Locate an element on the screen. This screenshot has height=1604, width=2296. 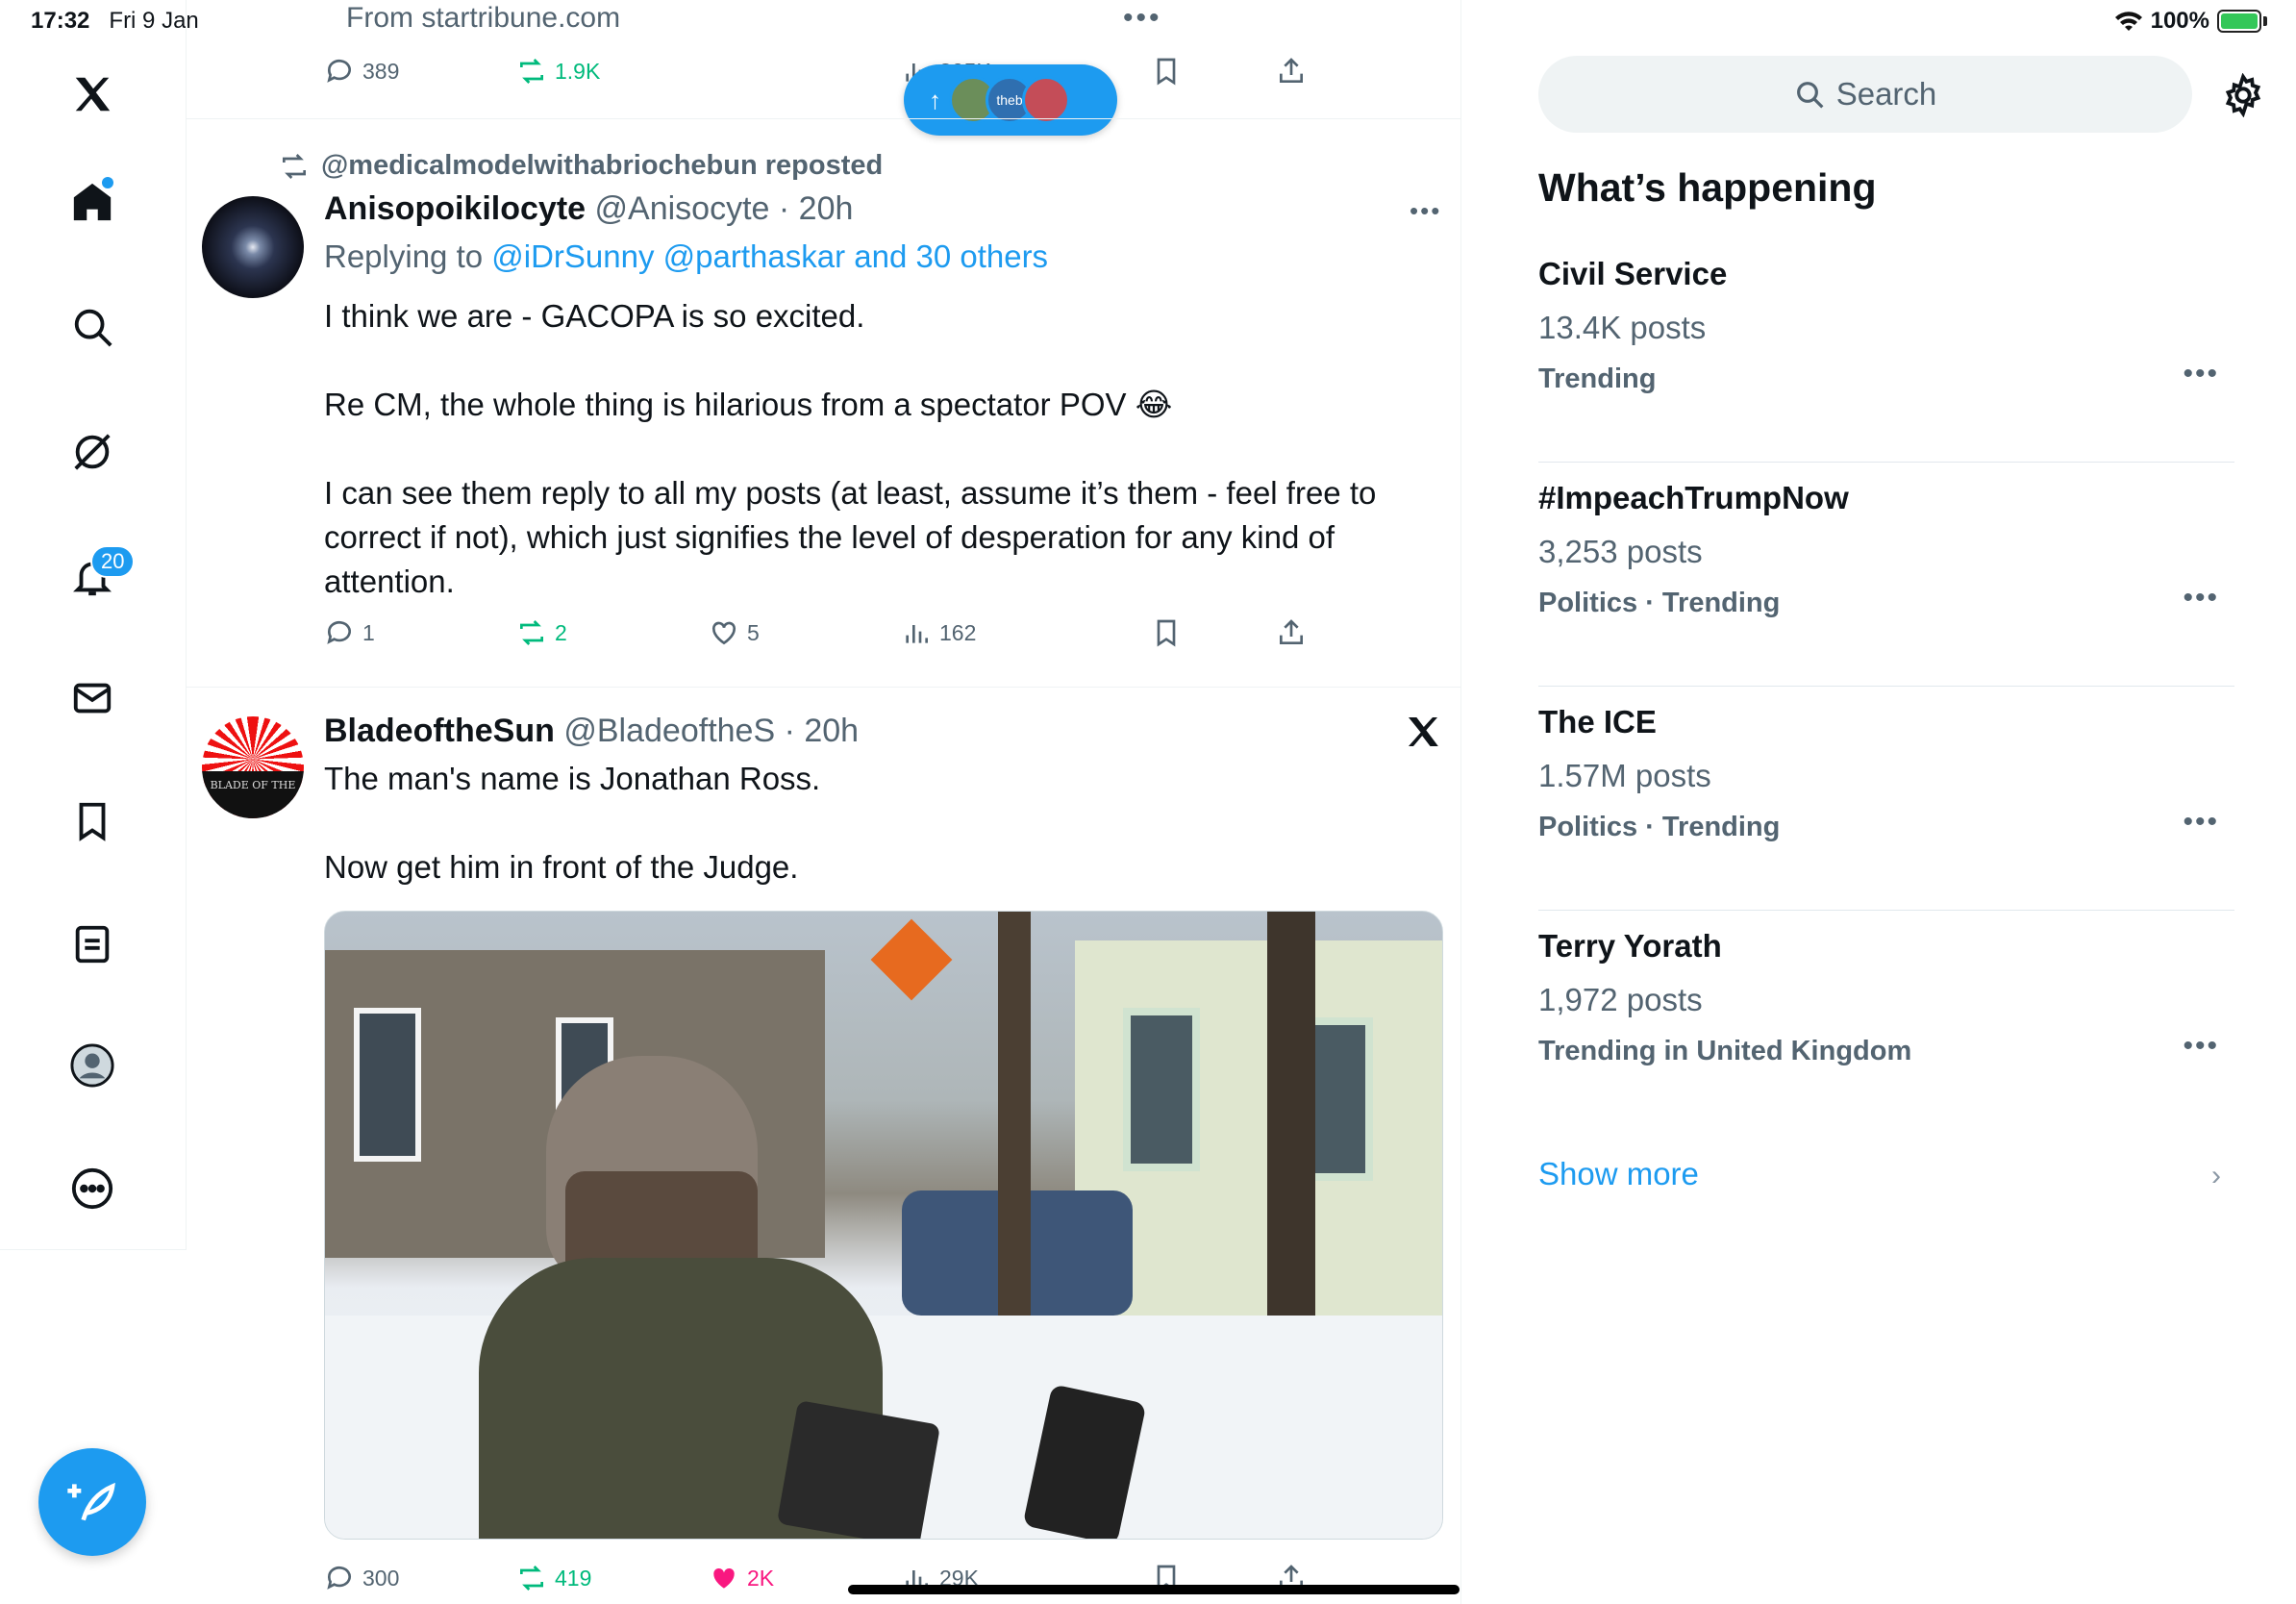
left-nav: 20 is located at coordinates (93, 625).